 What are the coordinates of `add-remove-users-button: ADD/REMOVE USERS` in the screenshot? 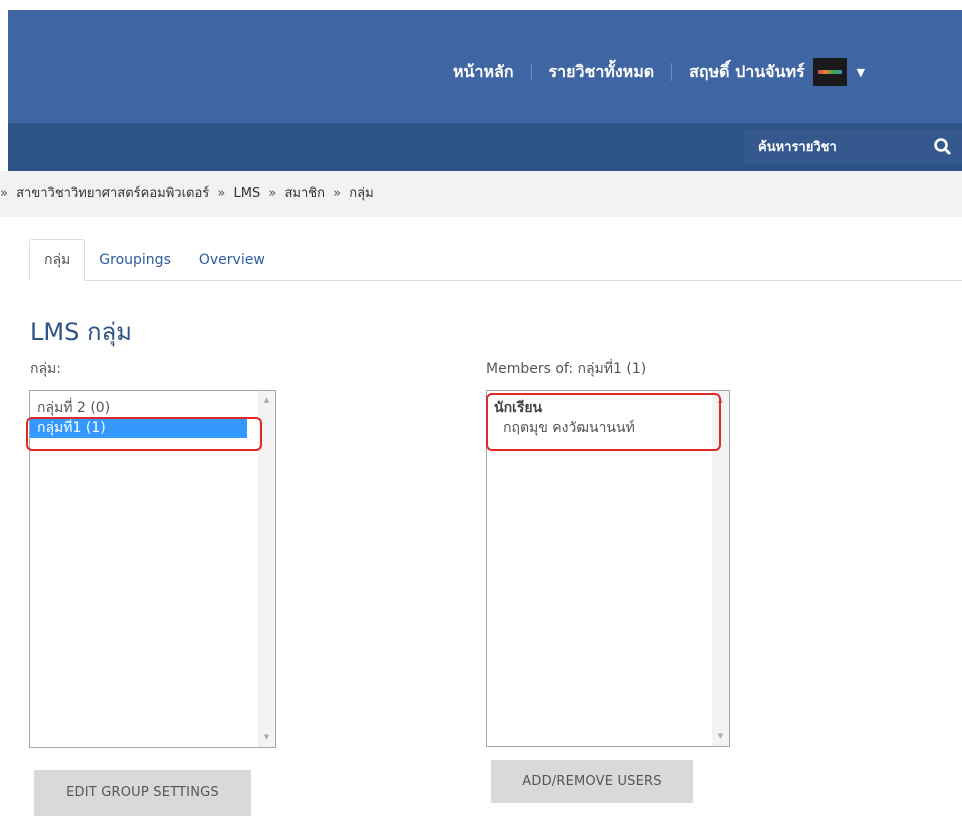 It's located at (592, 781).